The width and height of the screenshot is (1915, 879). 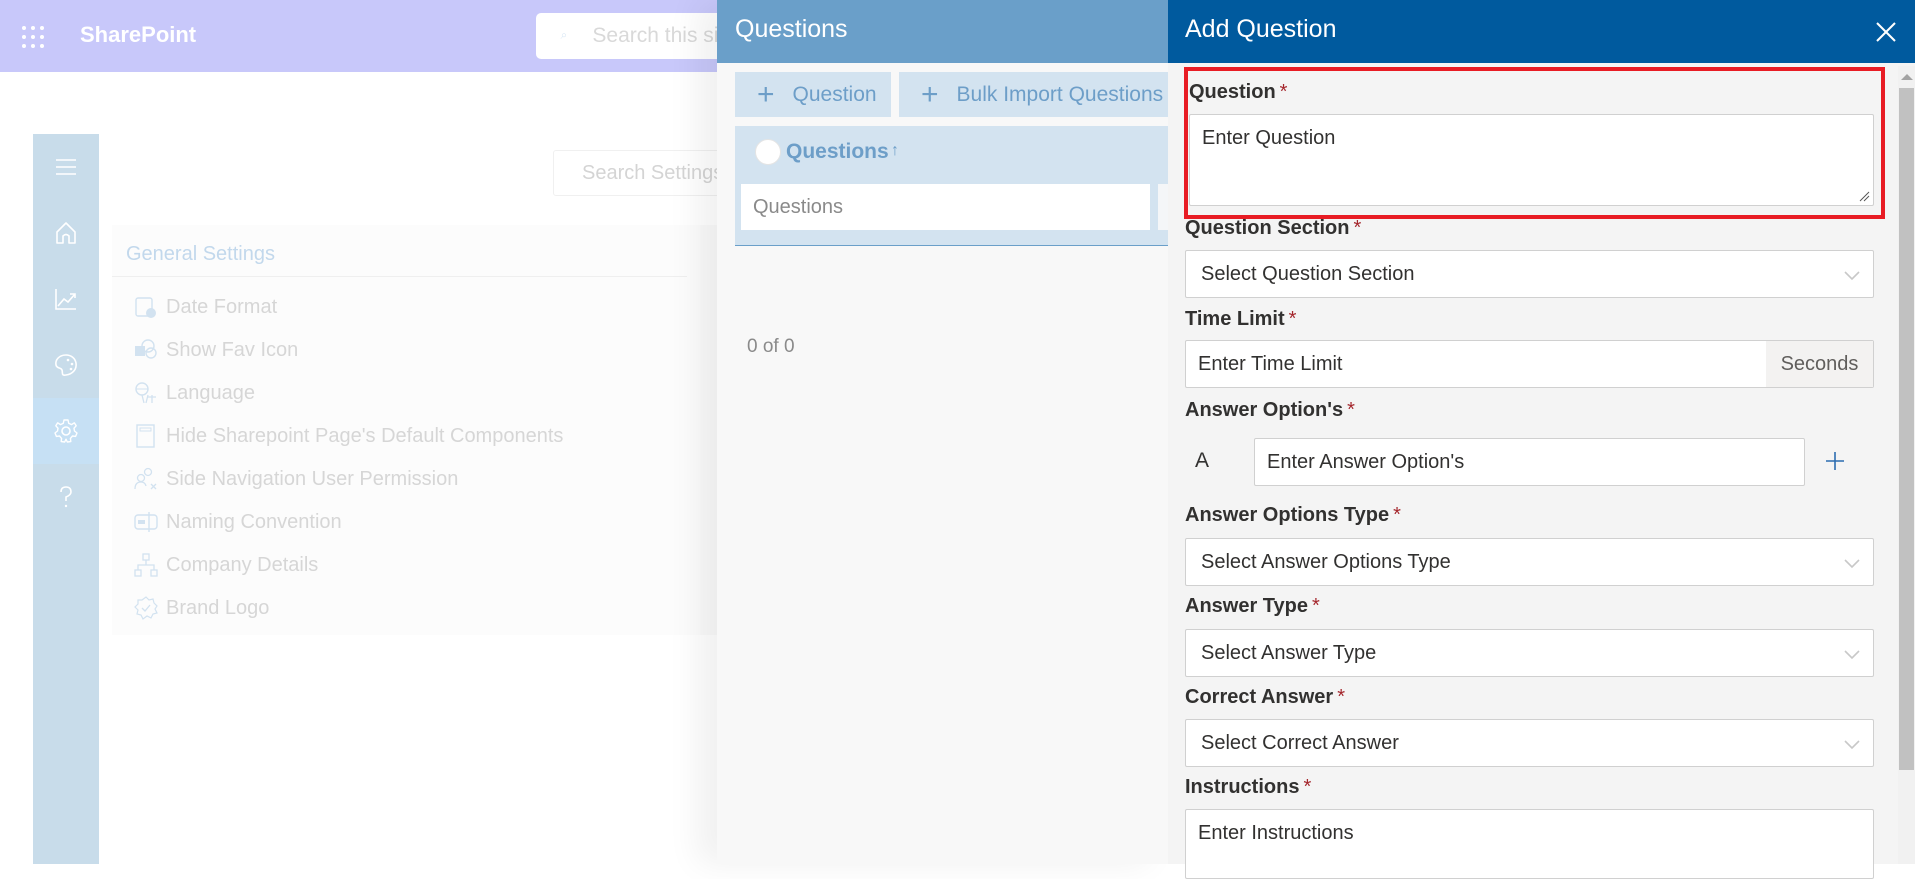 I want to click on answer-option-input: Enter Answer Option's, so click(x=1529, y=462).